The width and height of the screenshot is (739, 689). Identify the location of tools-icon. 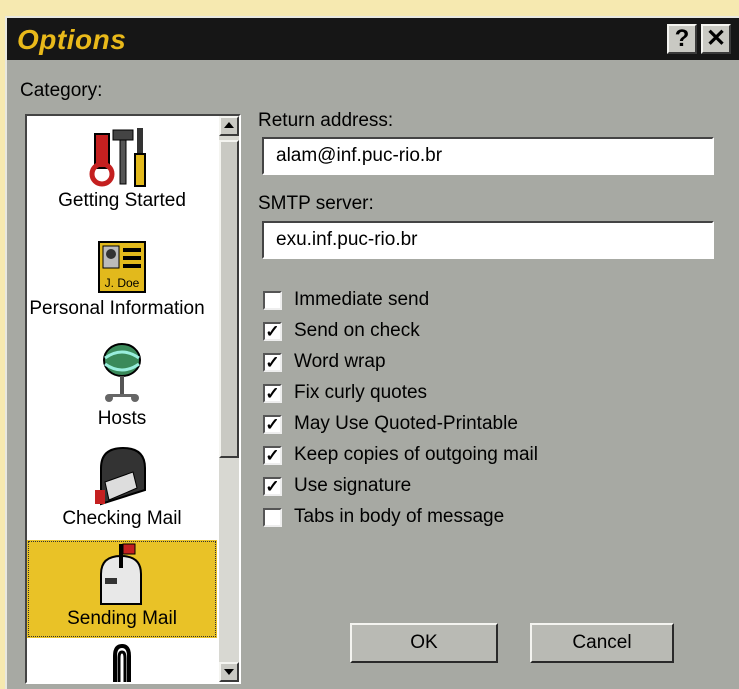
(117, 157).